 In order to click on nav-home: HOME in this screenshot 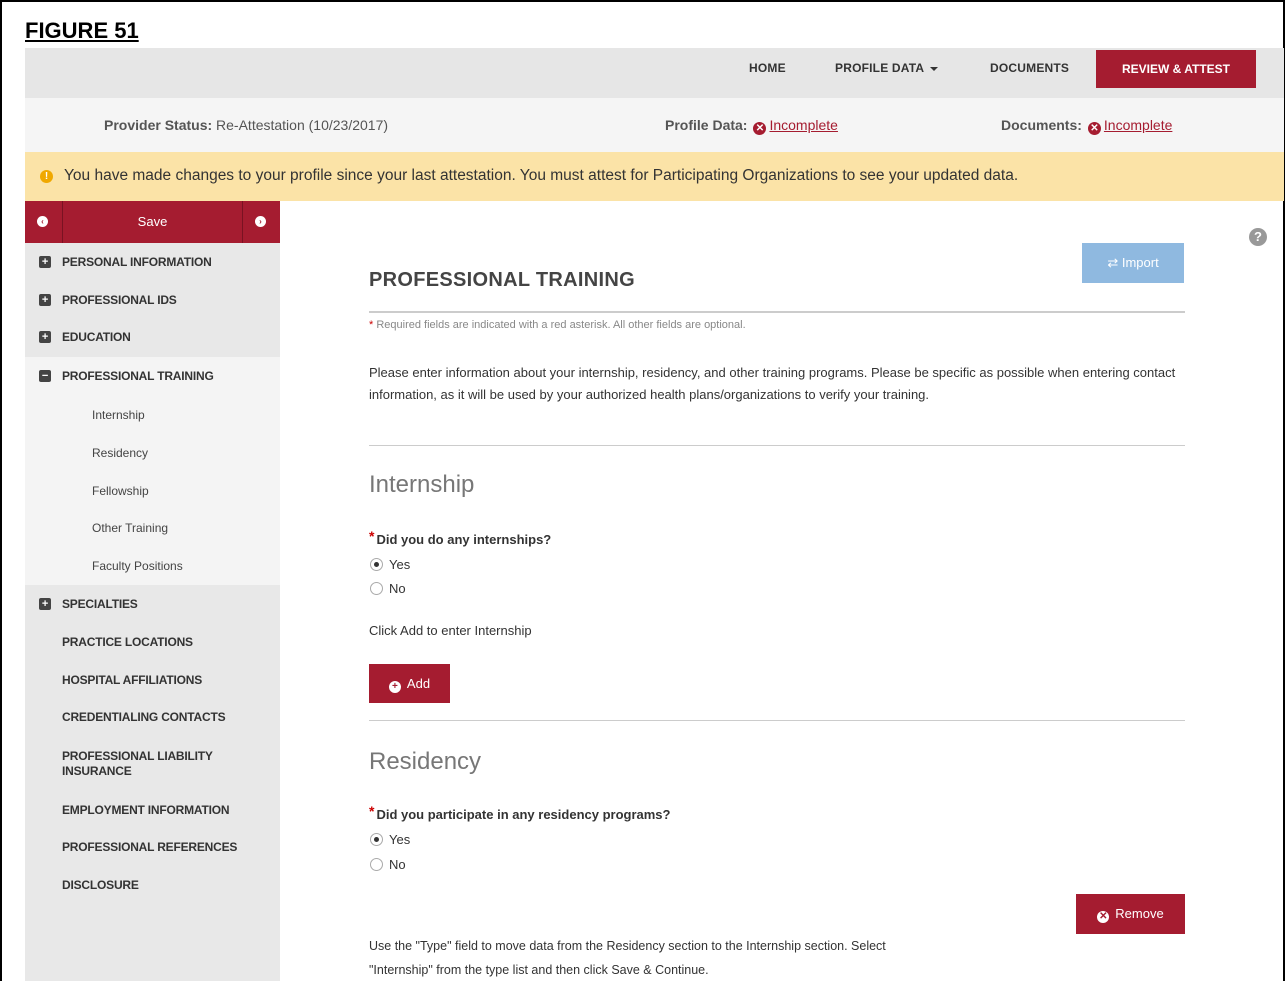, I will do `click(767, 68)`.